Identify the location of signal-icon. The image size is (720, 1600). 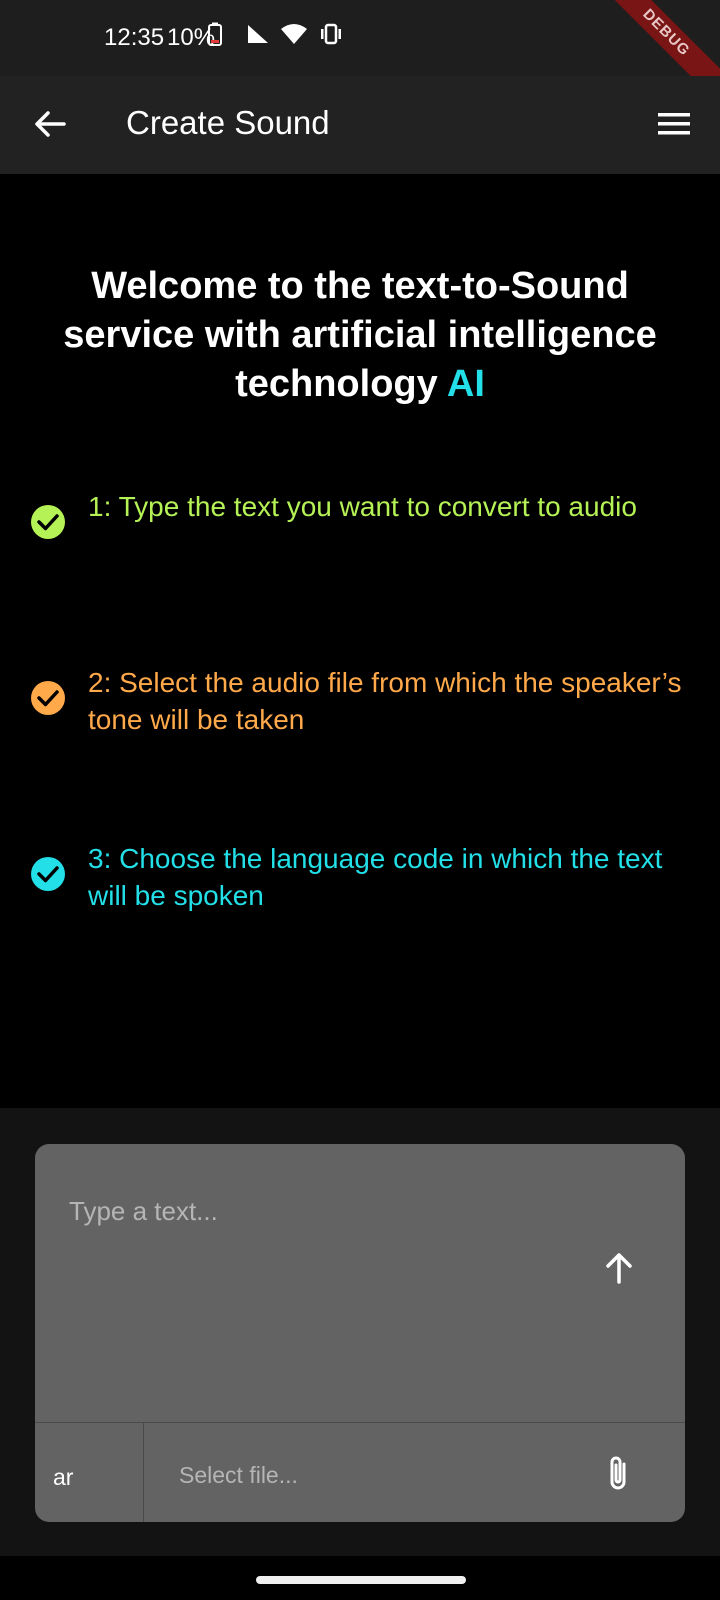
(258, 34).